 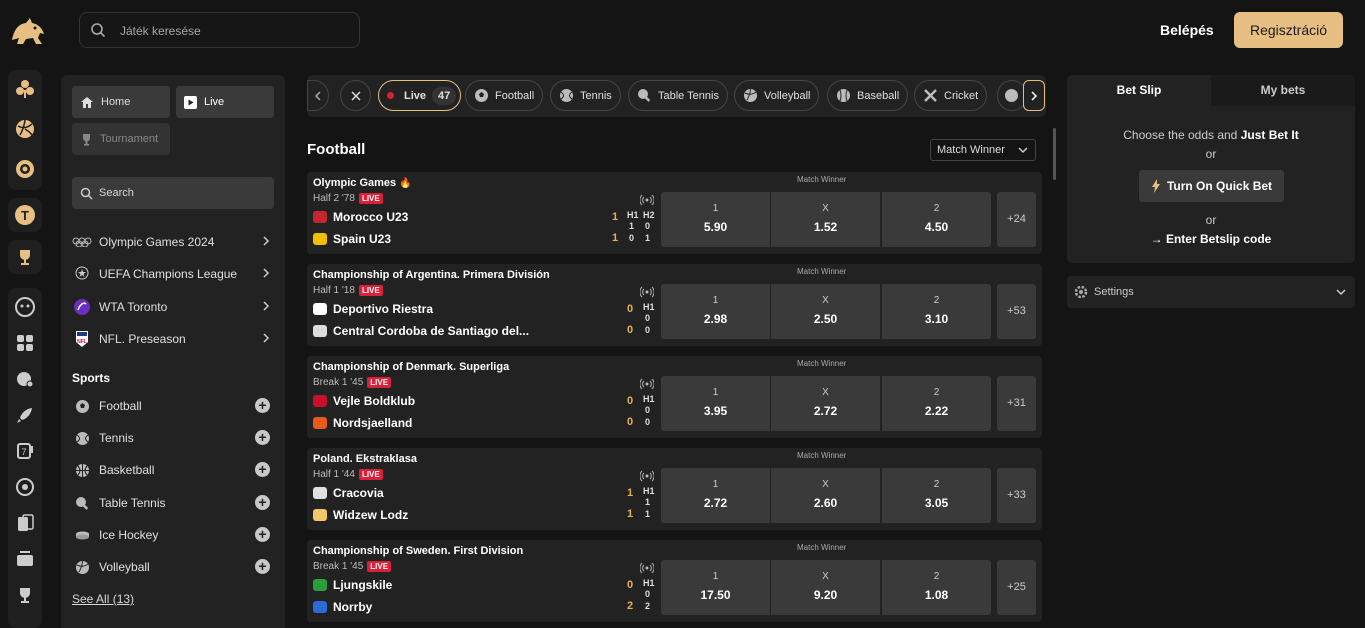 What do you see at coordinates (936, 587) in the screenshot?
I see `odd-button-away: 2 1.08` at bounding box center [936, 587].